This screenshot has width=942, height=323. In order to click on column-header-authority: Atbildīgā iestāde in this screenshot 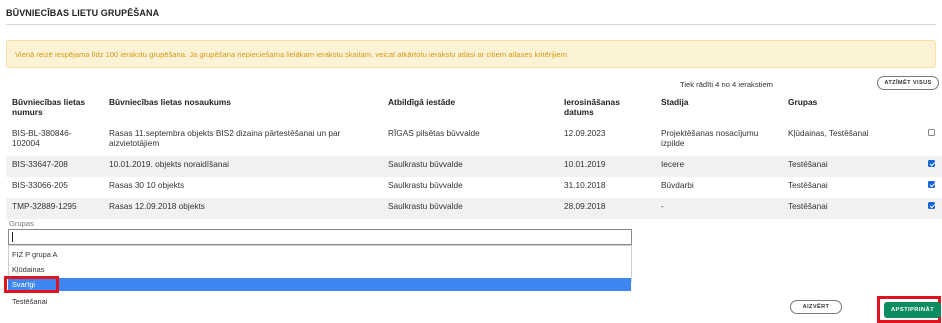, I will do `click(470, 109)`.